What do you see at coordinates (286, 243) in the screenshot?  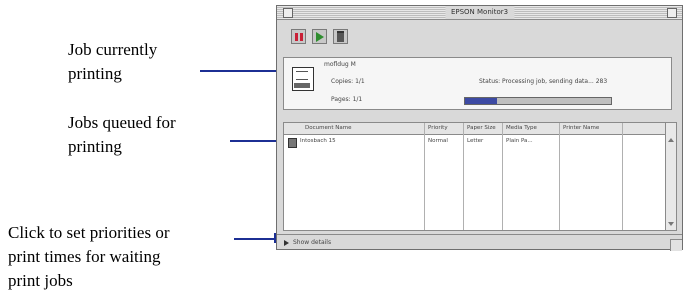 I see `disclosure-triangle-icon` at bounding box center [286, 243].